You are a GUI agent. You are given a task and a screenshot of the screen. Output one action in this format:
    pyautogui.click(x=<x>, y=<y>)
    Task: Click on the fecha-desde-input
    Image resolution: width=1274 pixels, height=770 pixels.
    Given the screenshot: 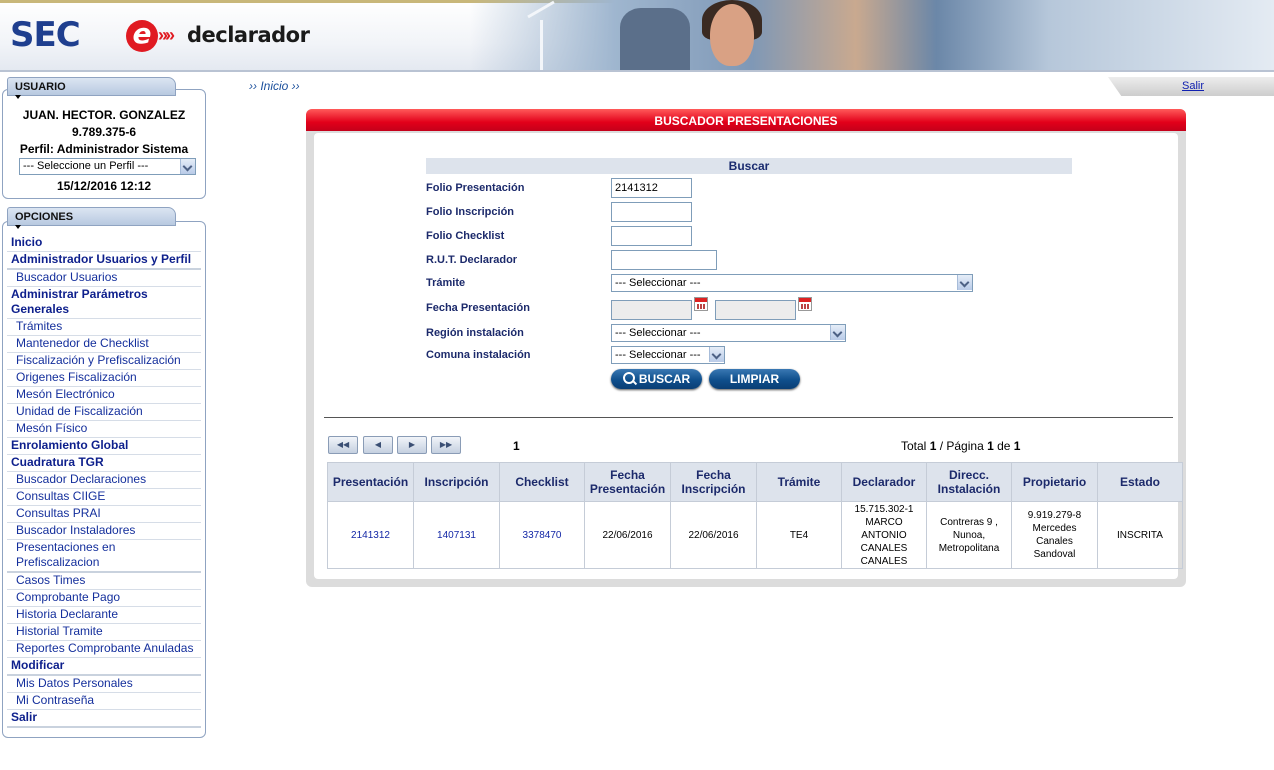 What is the action you would take?
    pyautogui.click(x=651, y=310)
    